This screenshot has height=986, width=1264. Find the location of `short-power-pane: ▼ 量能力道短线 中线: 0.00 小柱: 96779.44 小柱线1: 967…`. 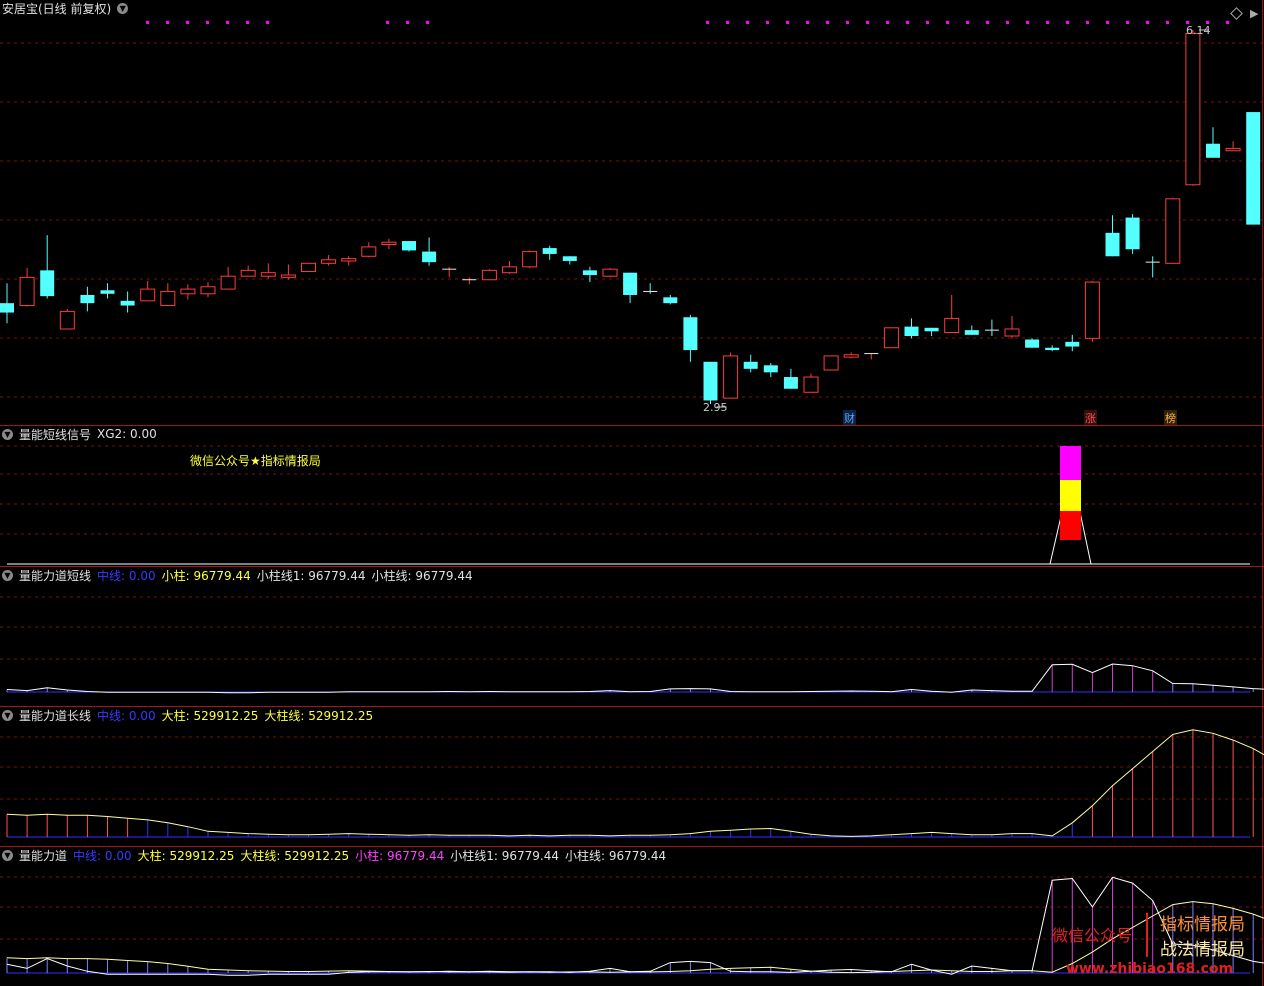

short-power-pane: ▼ 量能力道短线 中线: 0.00 小柱: 96779.44 小柱线1: 967… is located at coordinates (632, 636).